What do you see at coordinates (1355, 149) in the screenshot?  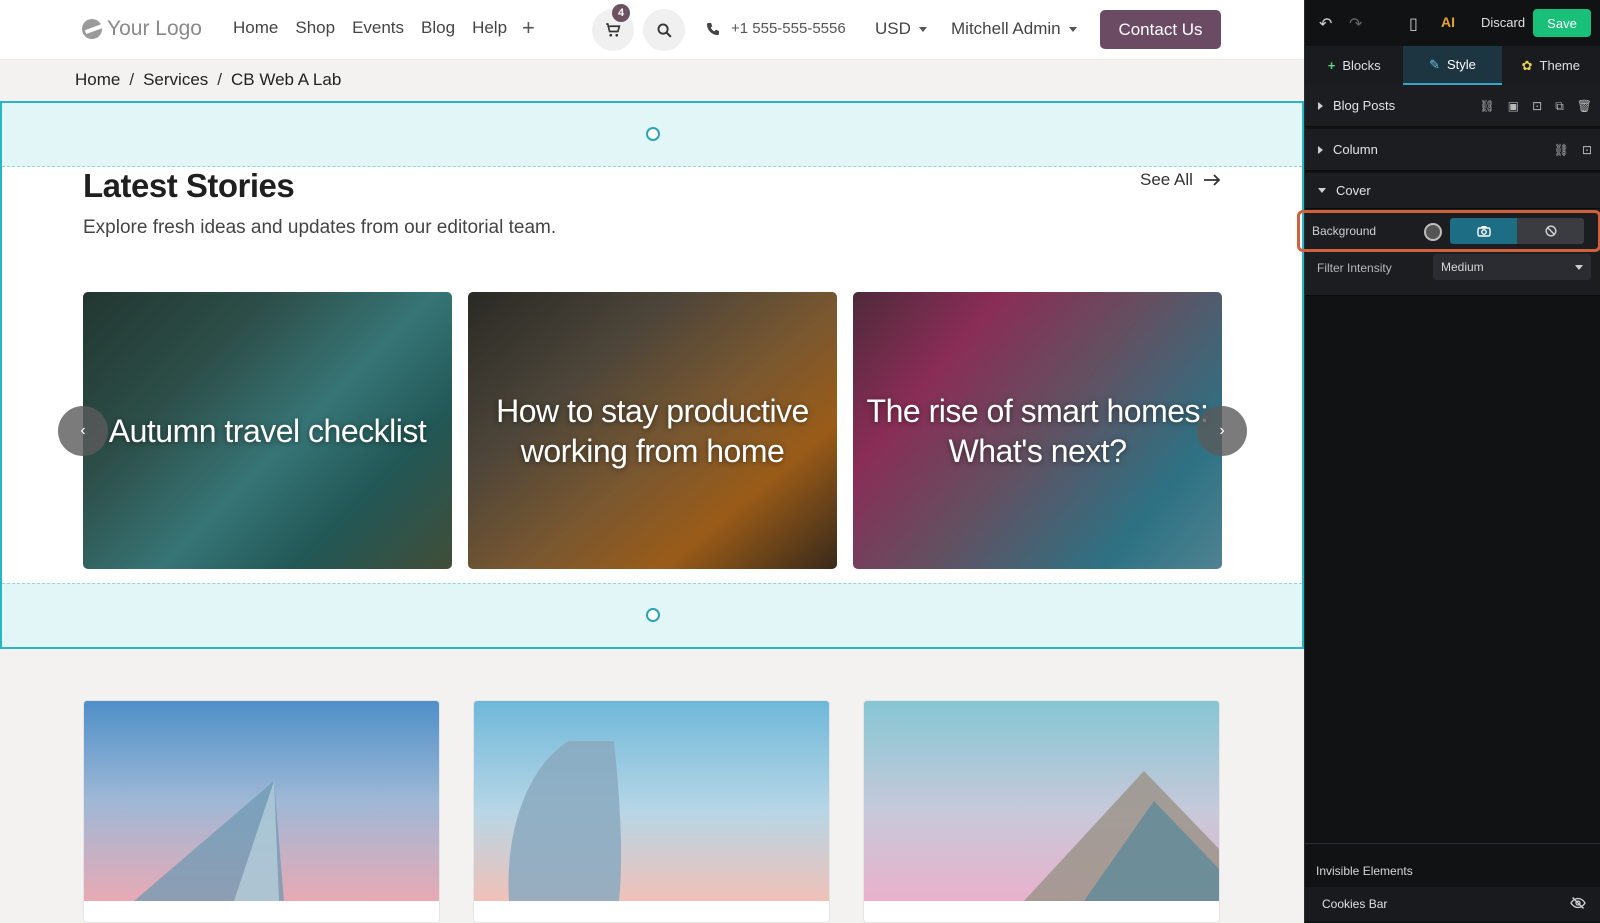 I see `option-group-label: Column` at bounding box center [1355, 149].